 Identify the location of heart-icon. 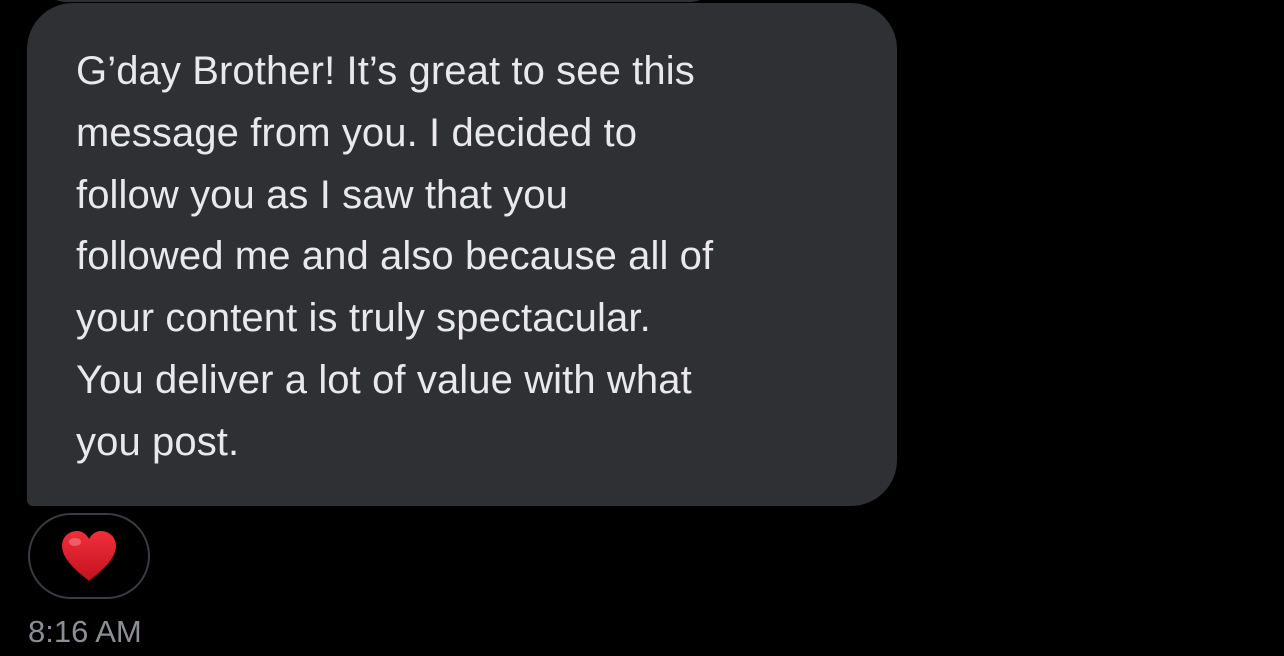
(89, 556).